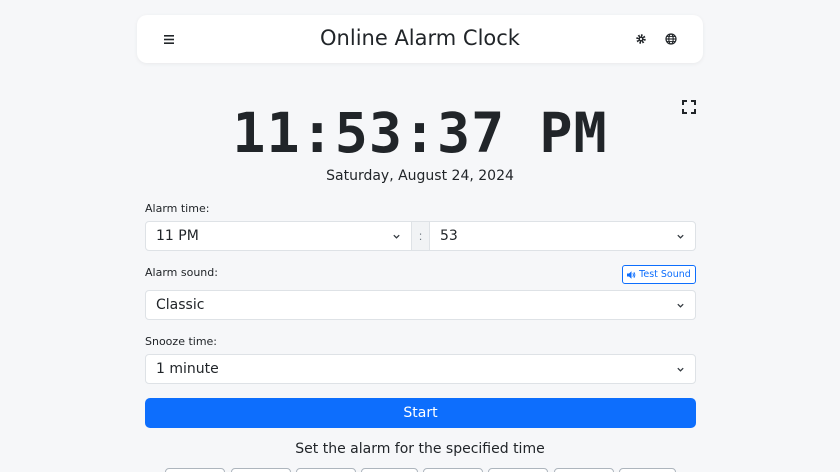 Image resolution: width=840 pixels, height=472 pixels. Describe the element at coordinates (420, 176) in the screenshot. I see `current-date: Saturday, August 24, 2024` at that location.